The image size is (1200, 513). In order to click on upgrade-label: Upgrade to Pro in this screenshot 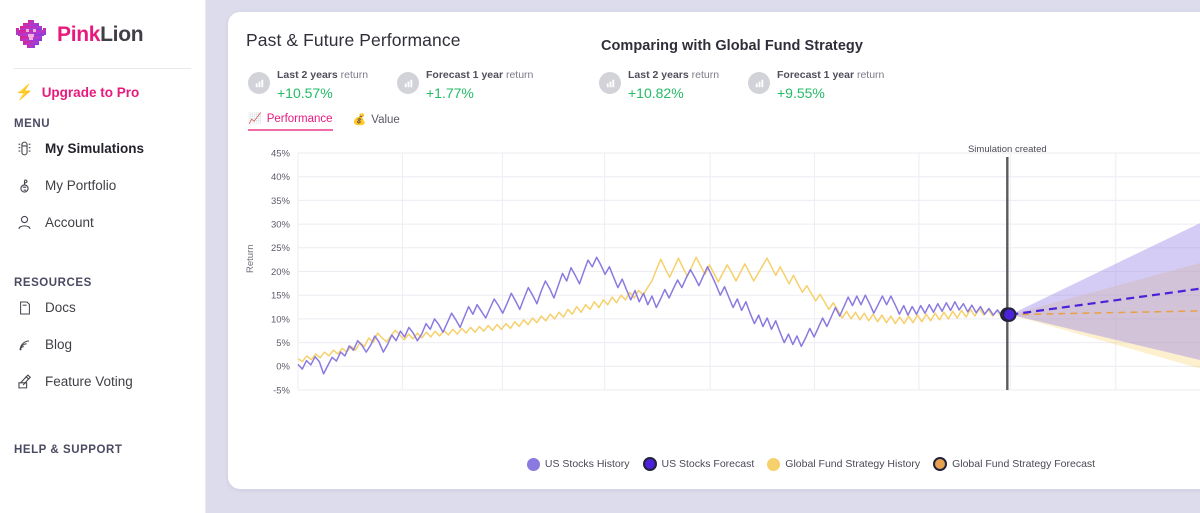, I will do `click(90, 92)`.